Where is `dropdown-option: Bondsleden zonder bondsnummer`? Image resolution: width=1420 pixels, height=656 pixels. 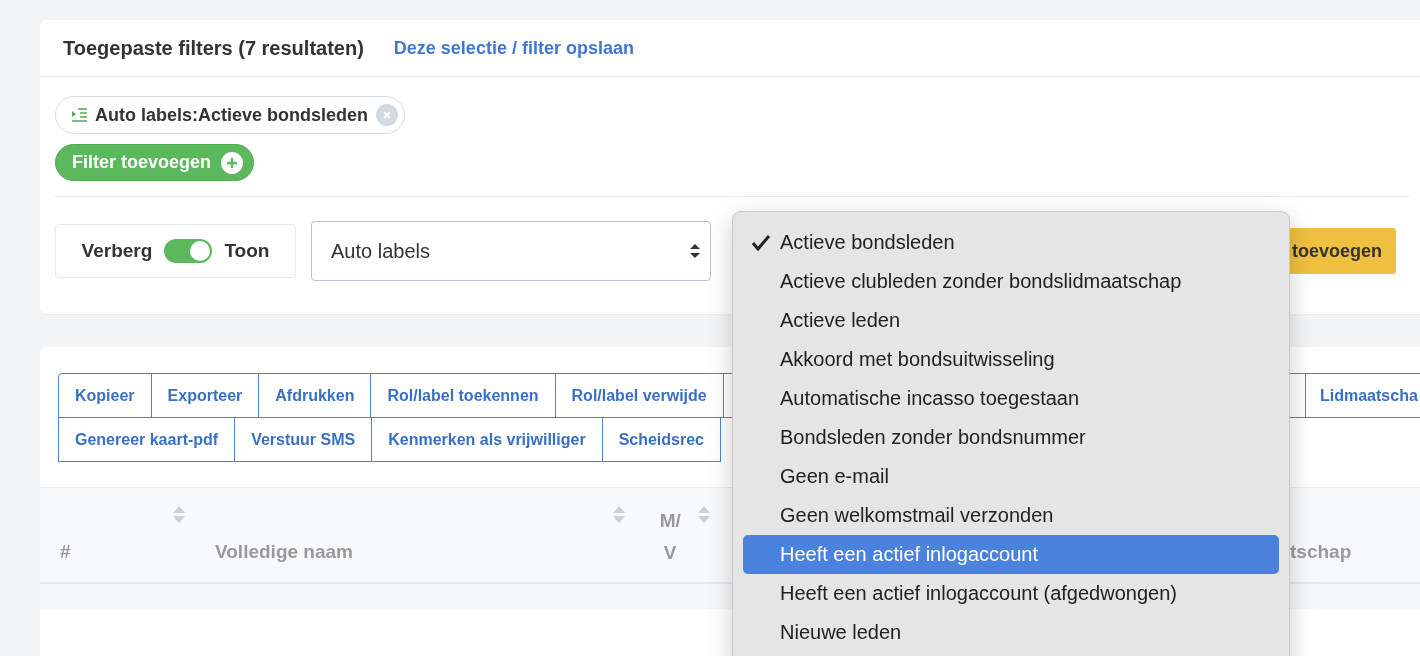
dropdown-option: Bondsleden zonder bondsnummer is located at coordinates (1011, 437).